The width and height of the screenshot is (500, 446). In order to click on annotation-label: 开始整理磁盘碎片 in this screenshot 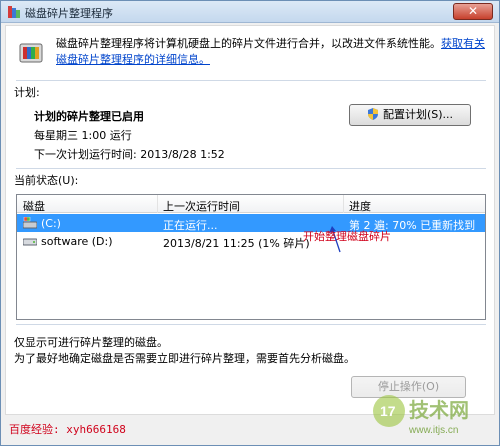, I will do `click(347, 236)`.